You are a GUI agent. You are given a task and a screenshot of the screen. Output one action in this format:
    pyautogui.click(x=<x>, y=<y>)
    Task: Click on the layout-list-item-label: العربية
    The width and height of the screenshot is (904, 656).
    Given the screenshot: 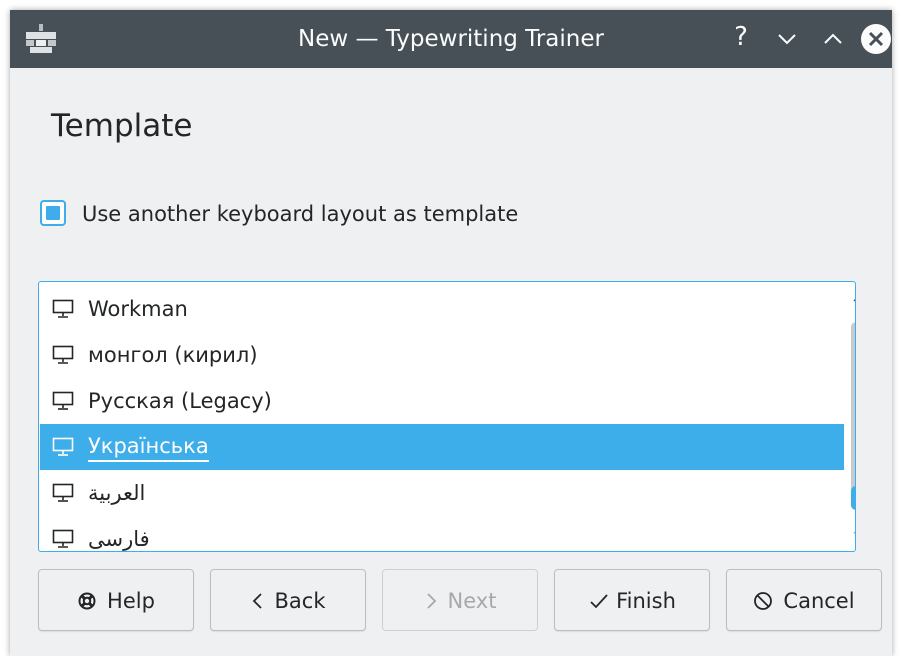 What is the action you would take?
    pyautogui.click(x=117, y=493)
    